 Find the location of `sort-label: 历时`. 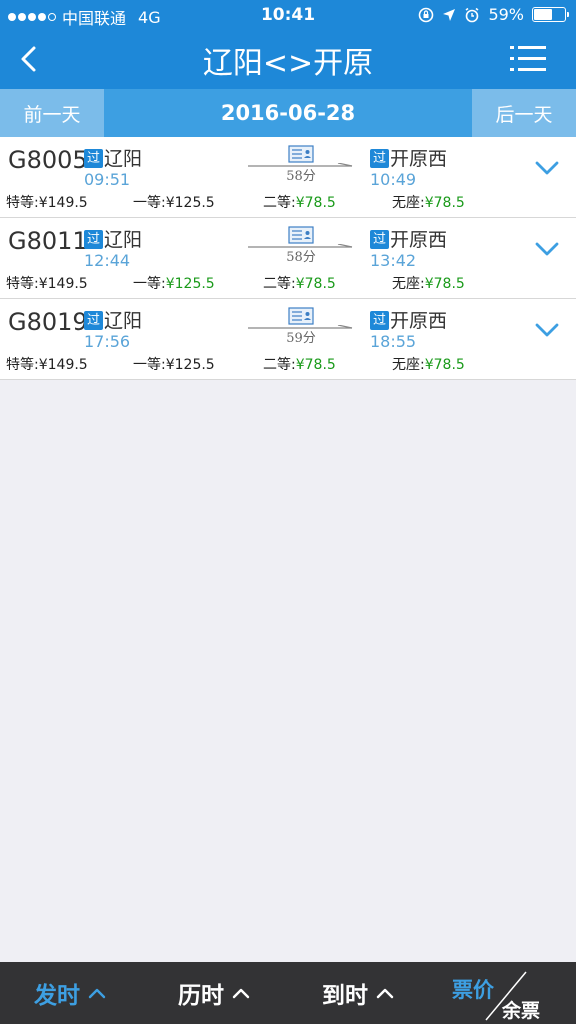

sort-label: 历时 is located at coordinates (201, 996).